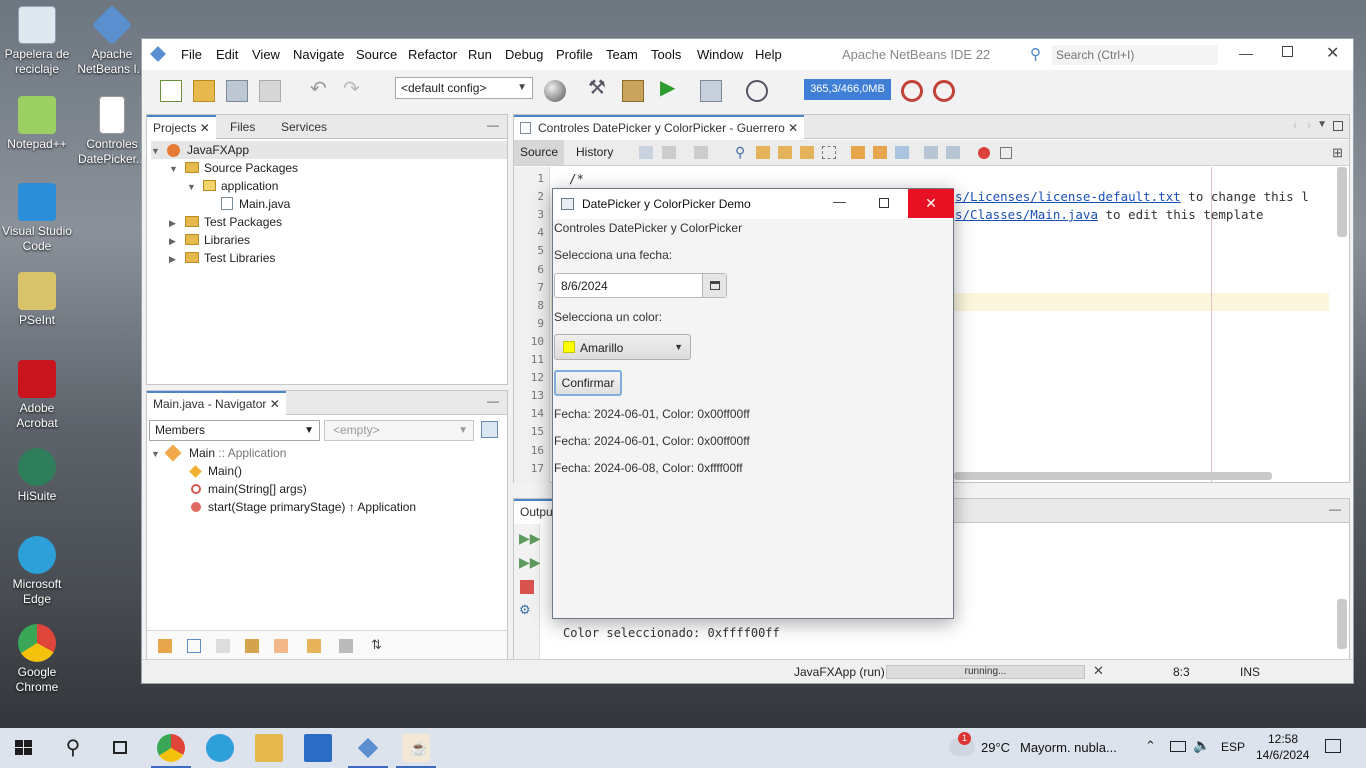 The width and height of the screenshot is (1366, 768). Describe the element at coordinates (1282, 755) in the screenshot. I see `clock-date: 14/6/2024` at that location.